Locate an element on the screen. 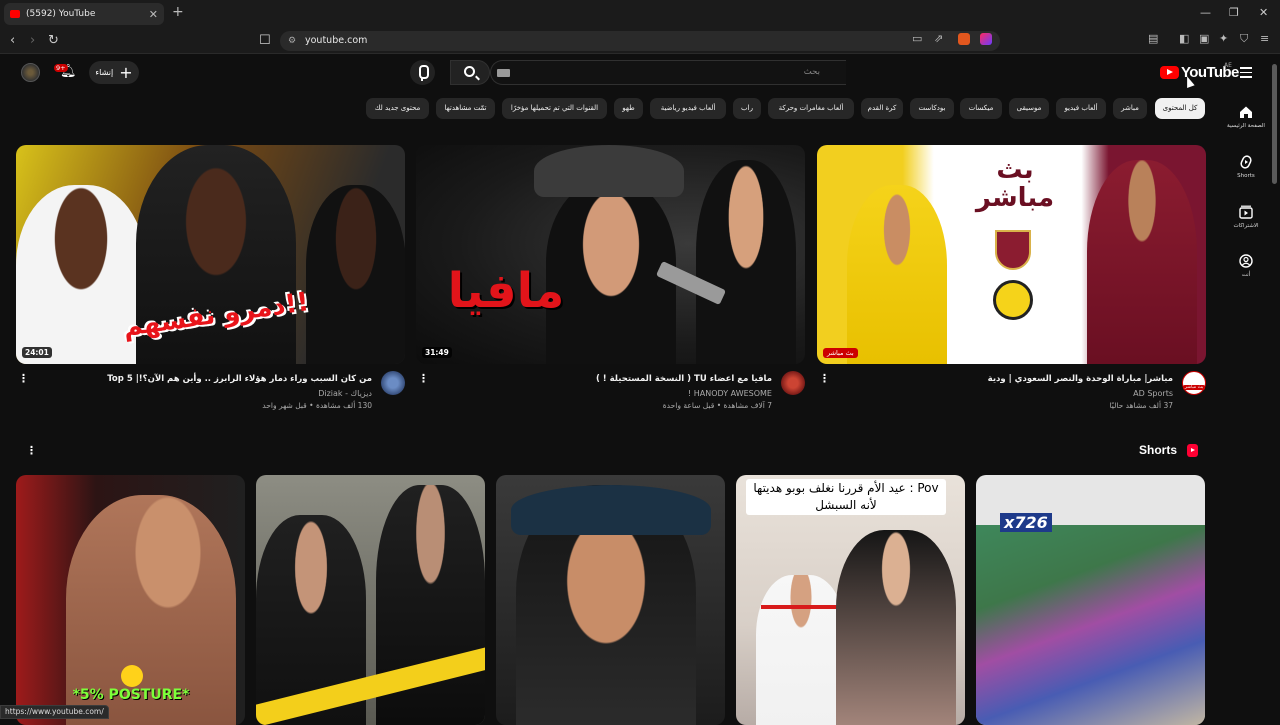 The height and width of the screenshot is (725, 1280). sidebar-item-shorts: Shorts is located at coordinates (1246, 167).